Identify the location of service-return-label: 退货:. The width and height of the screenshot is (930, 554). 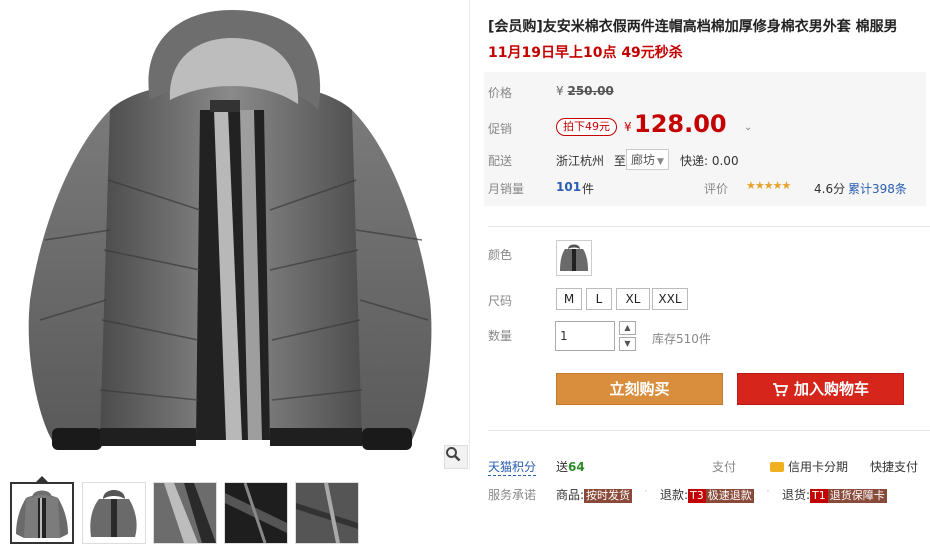
(796, 495).